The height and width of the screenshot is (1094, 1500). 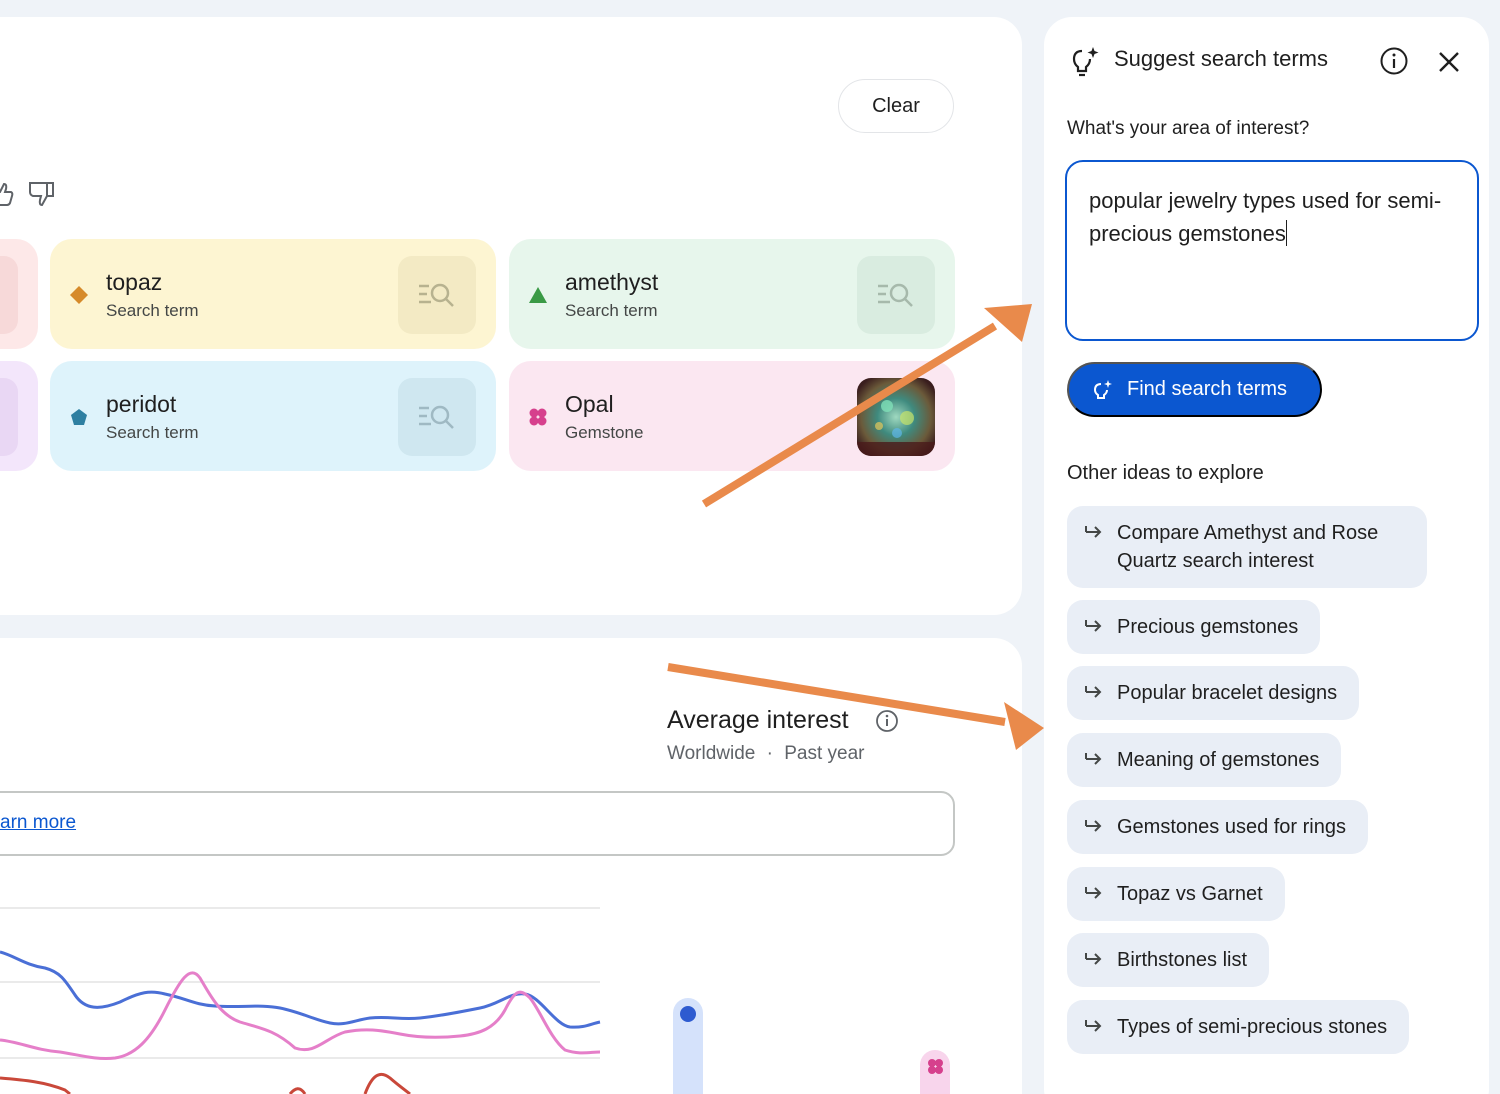 I want to click on idea-chip: Meaning of gemstones, so click(x=1204, y=760).